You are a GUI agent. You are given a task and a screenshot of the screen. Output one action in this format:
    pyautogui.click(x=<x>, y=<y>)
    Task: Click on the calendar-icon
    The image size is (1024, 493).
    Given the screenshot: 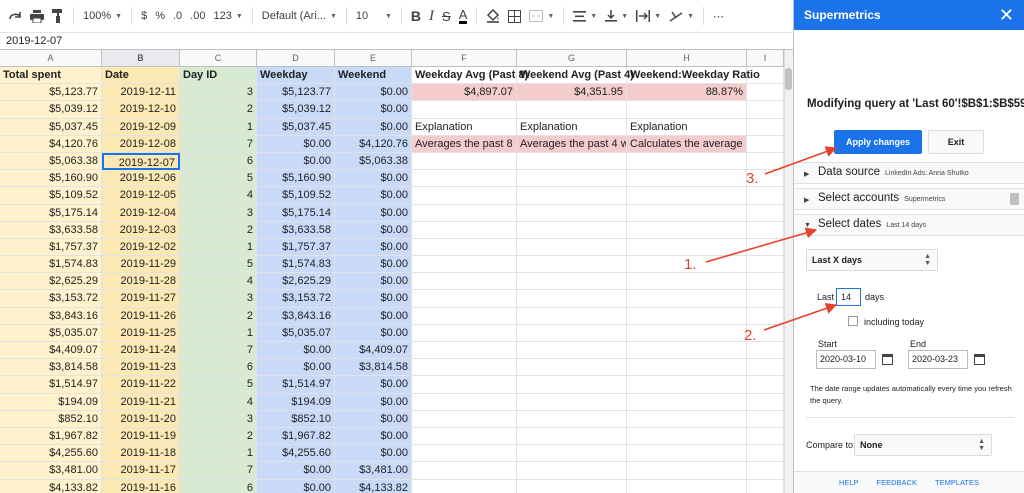 What is the action you would take?
    pyautogui.click(x=887, y=359)
    